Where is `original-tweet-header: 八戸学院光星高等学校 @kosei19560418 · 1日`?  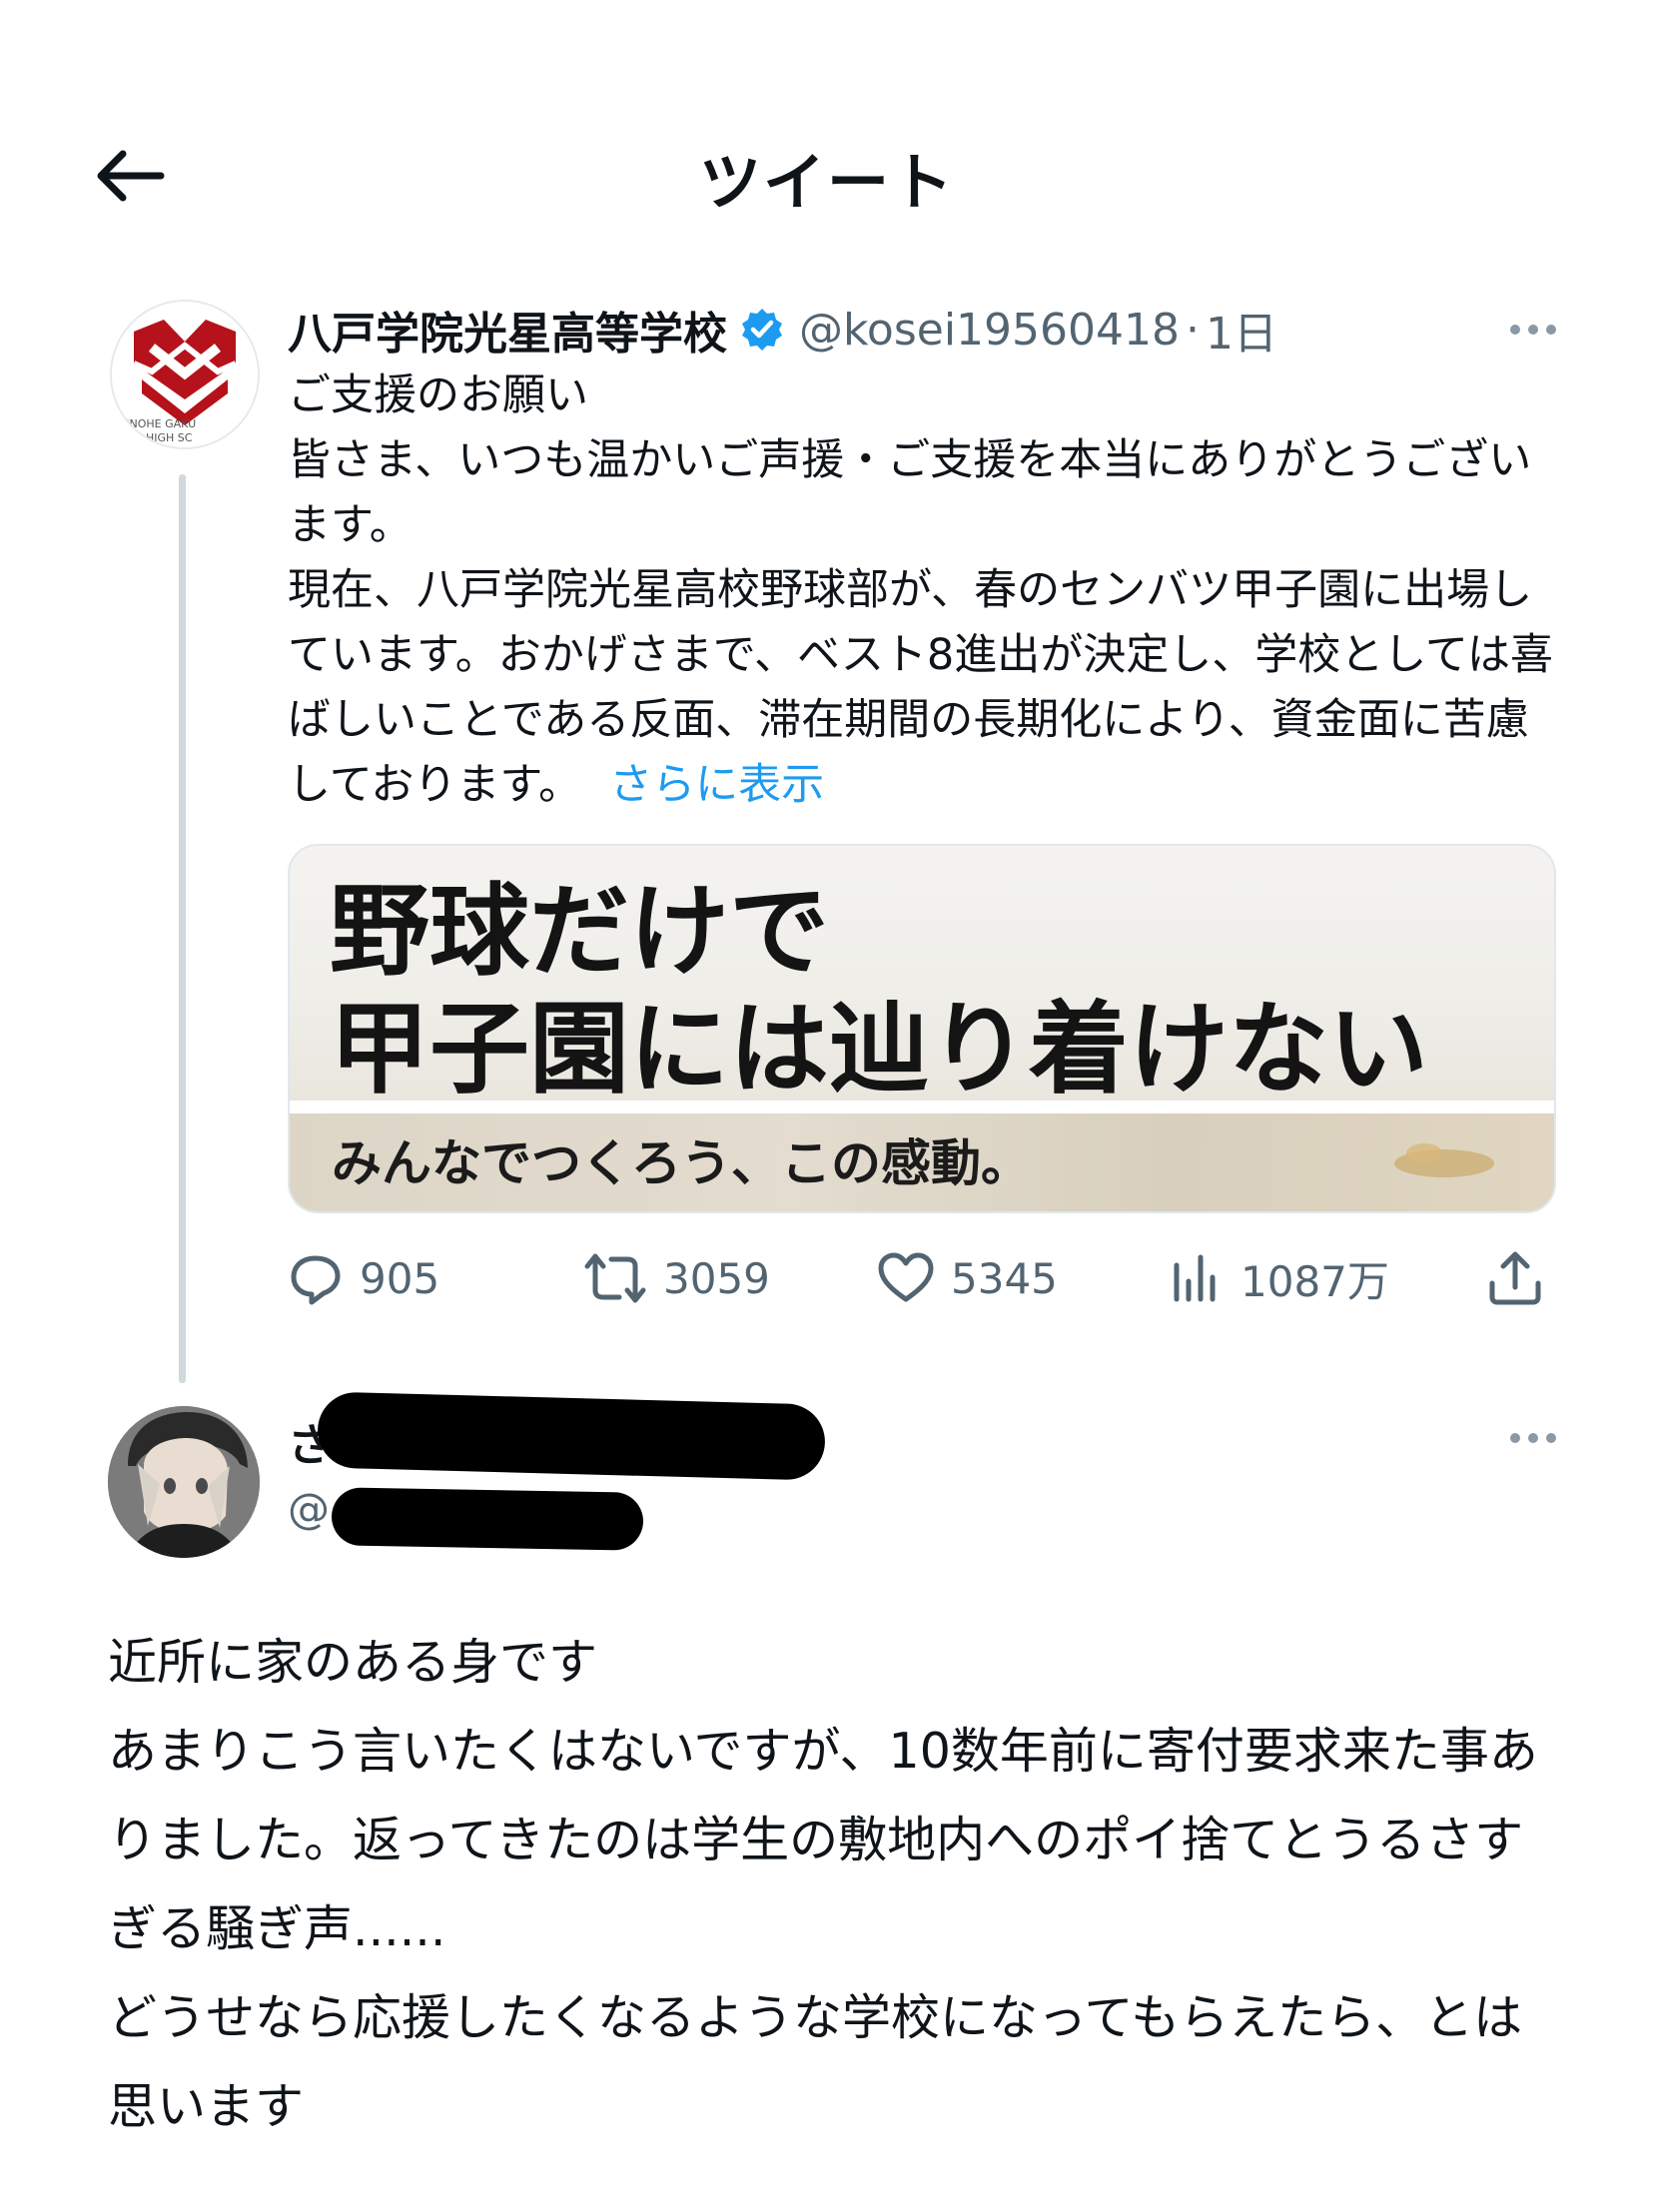 original-tweet-header: 八戸学院光星高等学校 @kosei19560418 · 1日 is located at coordinates (917, 330).